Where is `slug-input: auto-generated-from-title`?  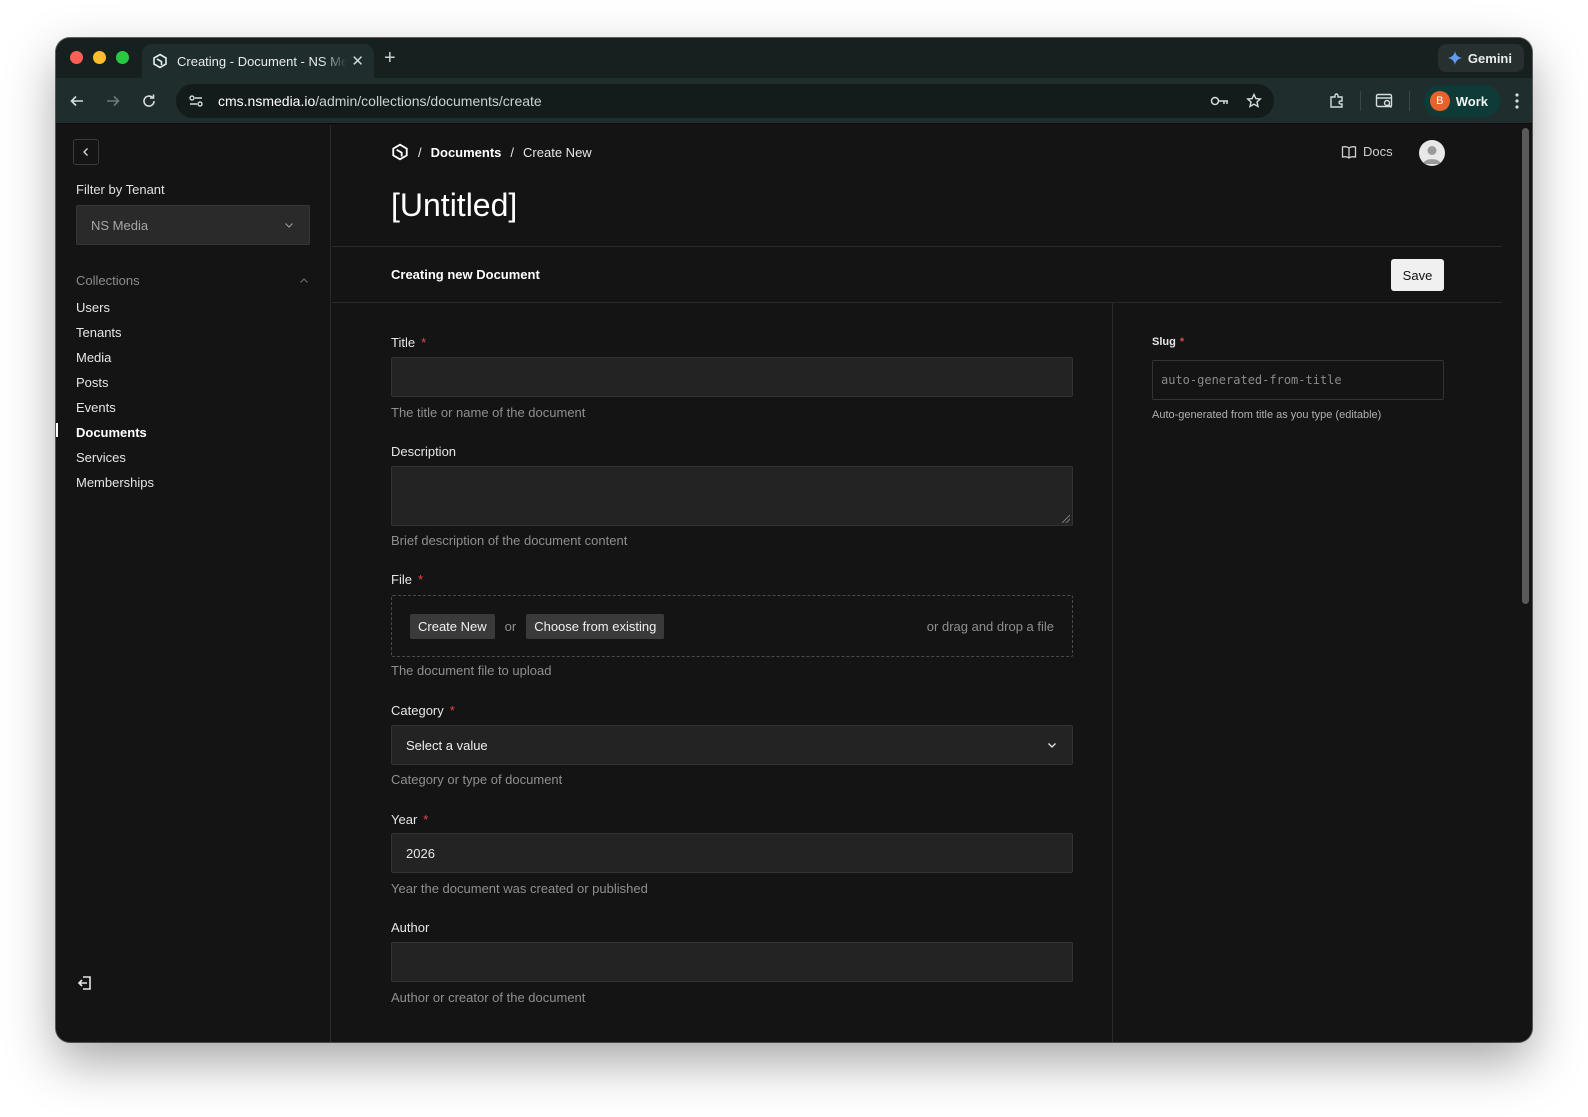 slug-input: auto-generated-from-title is located at coordinates (1298, 380).